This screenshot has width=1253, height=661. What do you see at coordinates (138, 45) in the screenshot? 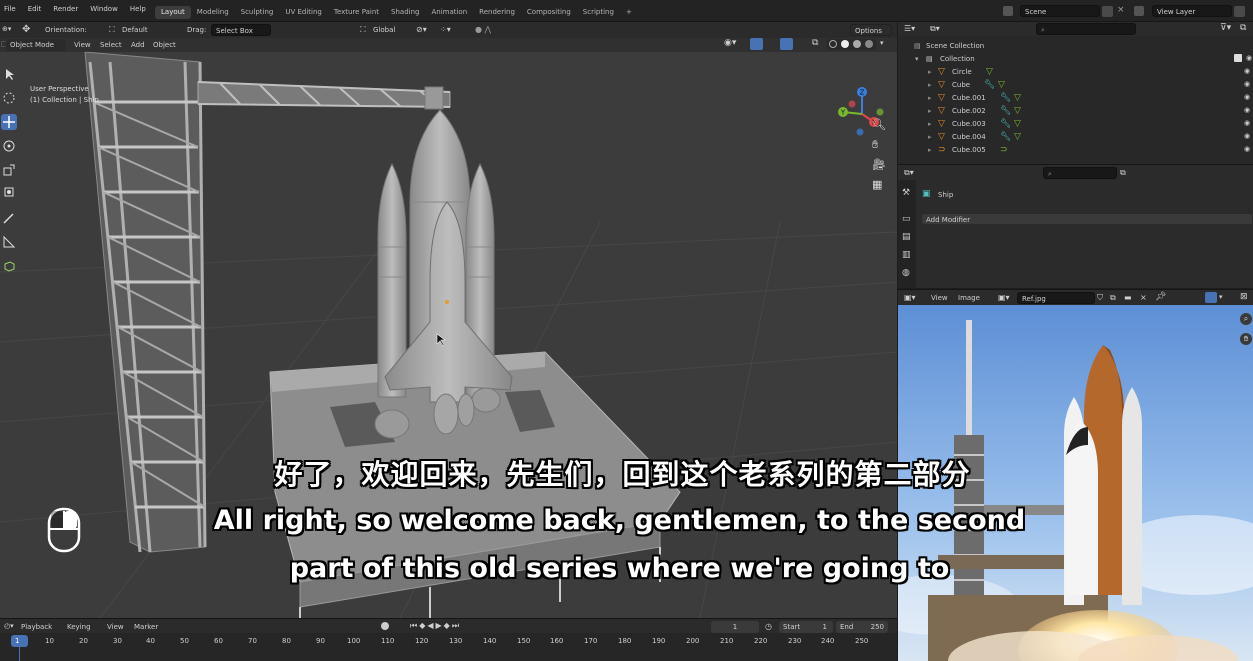
I see `menu-add: Add` at bounding box center [138, 45].